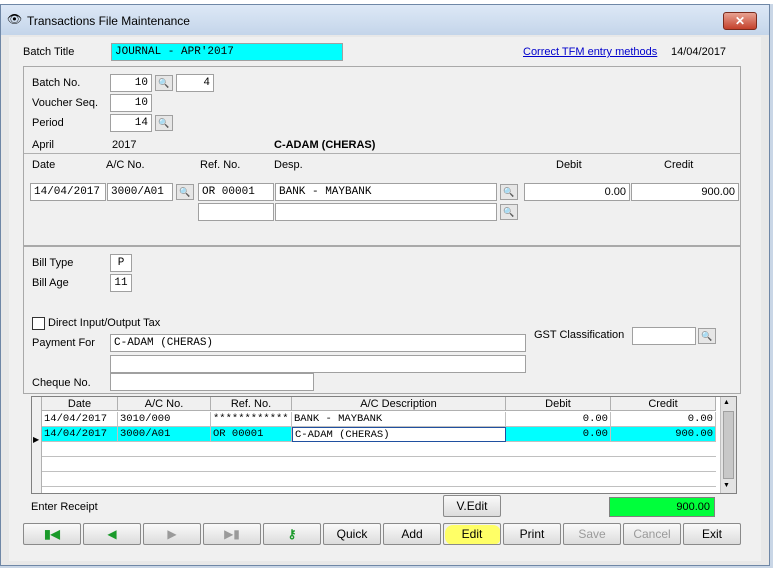  What do you see at coordinates (251, 419) in the screenshot?
I see `cell-refno: ************` at bounding box center [251, 419].